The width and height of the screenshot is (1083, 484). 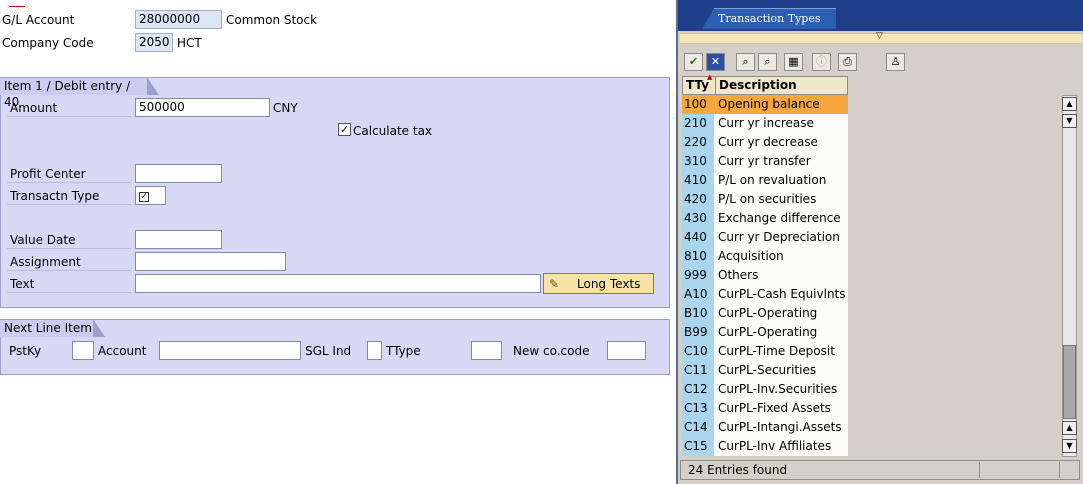 What do you see at coordinates (765, 313) in the screenshot?
I see `list-item: B10 CurPL-Operating` at bounding box center [765, 313].